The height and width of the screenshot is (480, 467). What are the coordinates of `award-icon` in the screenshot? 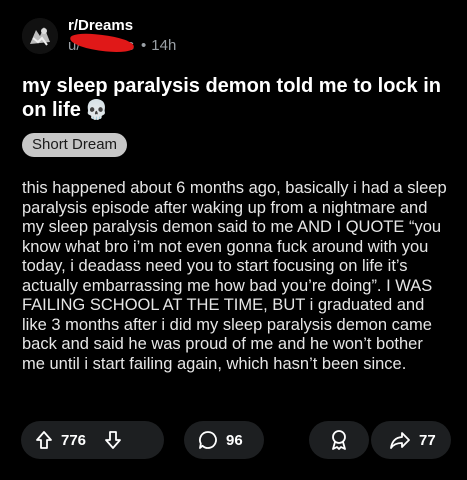 It's located at (339, 440).